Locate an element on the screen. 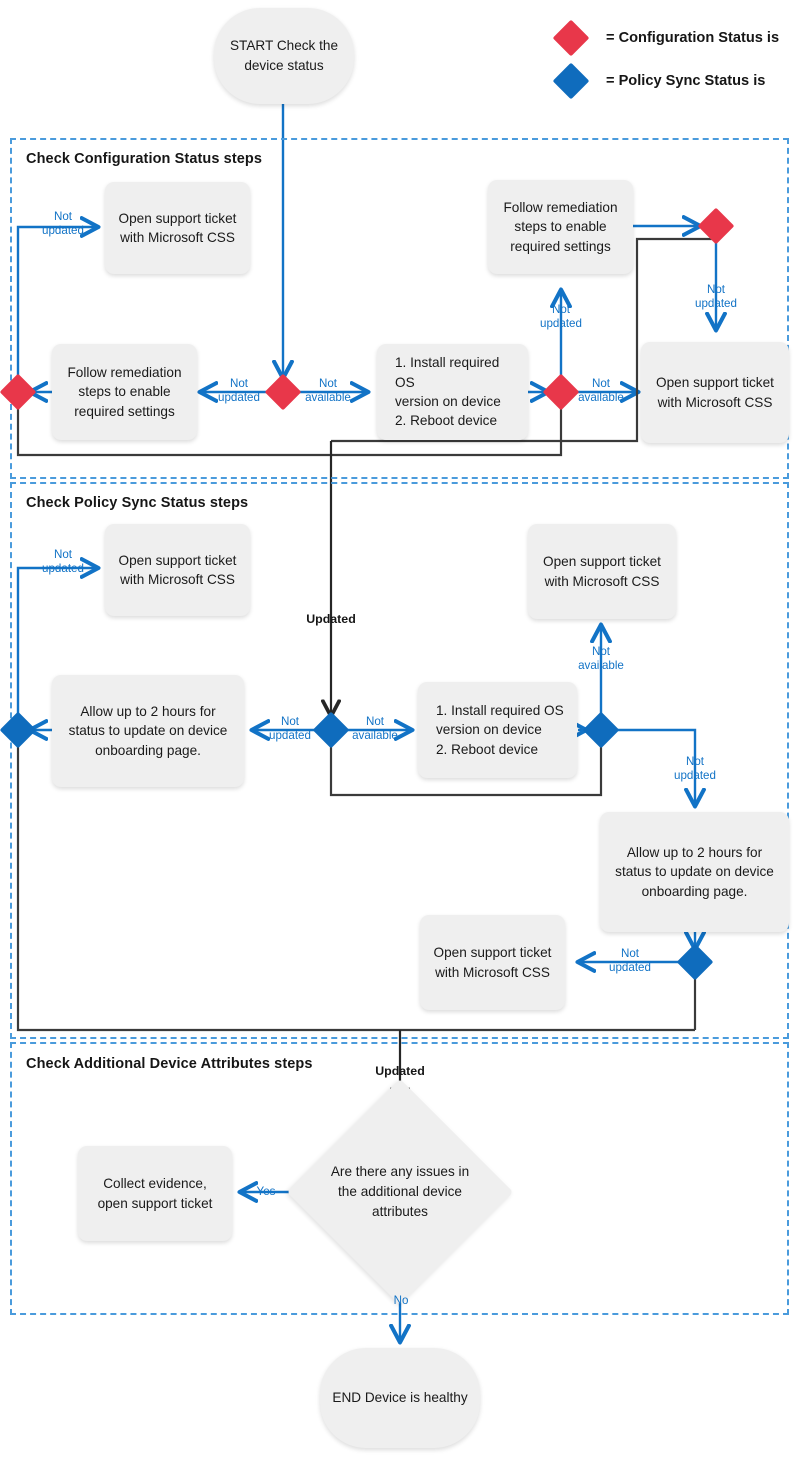  edge-label-config-top-left: Not updated is located at coordinates (63, 223).